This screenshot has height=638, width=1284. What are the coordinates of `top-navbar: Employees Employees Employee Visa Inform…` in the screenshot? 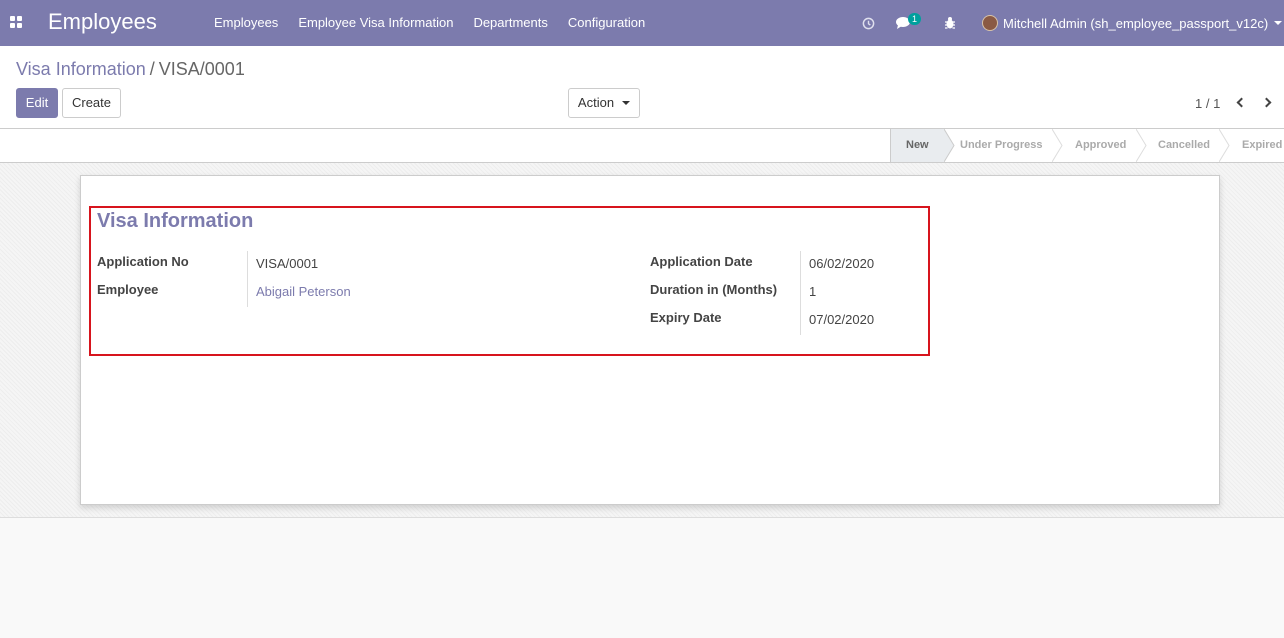 It's located at (642, 23).